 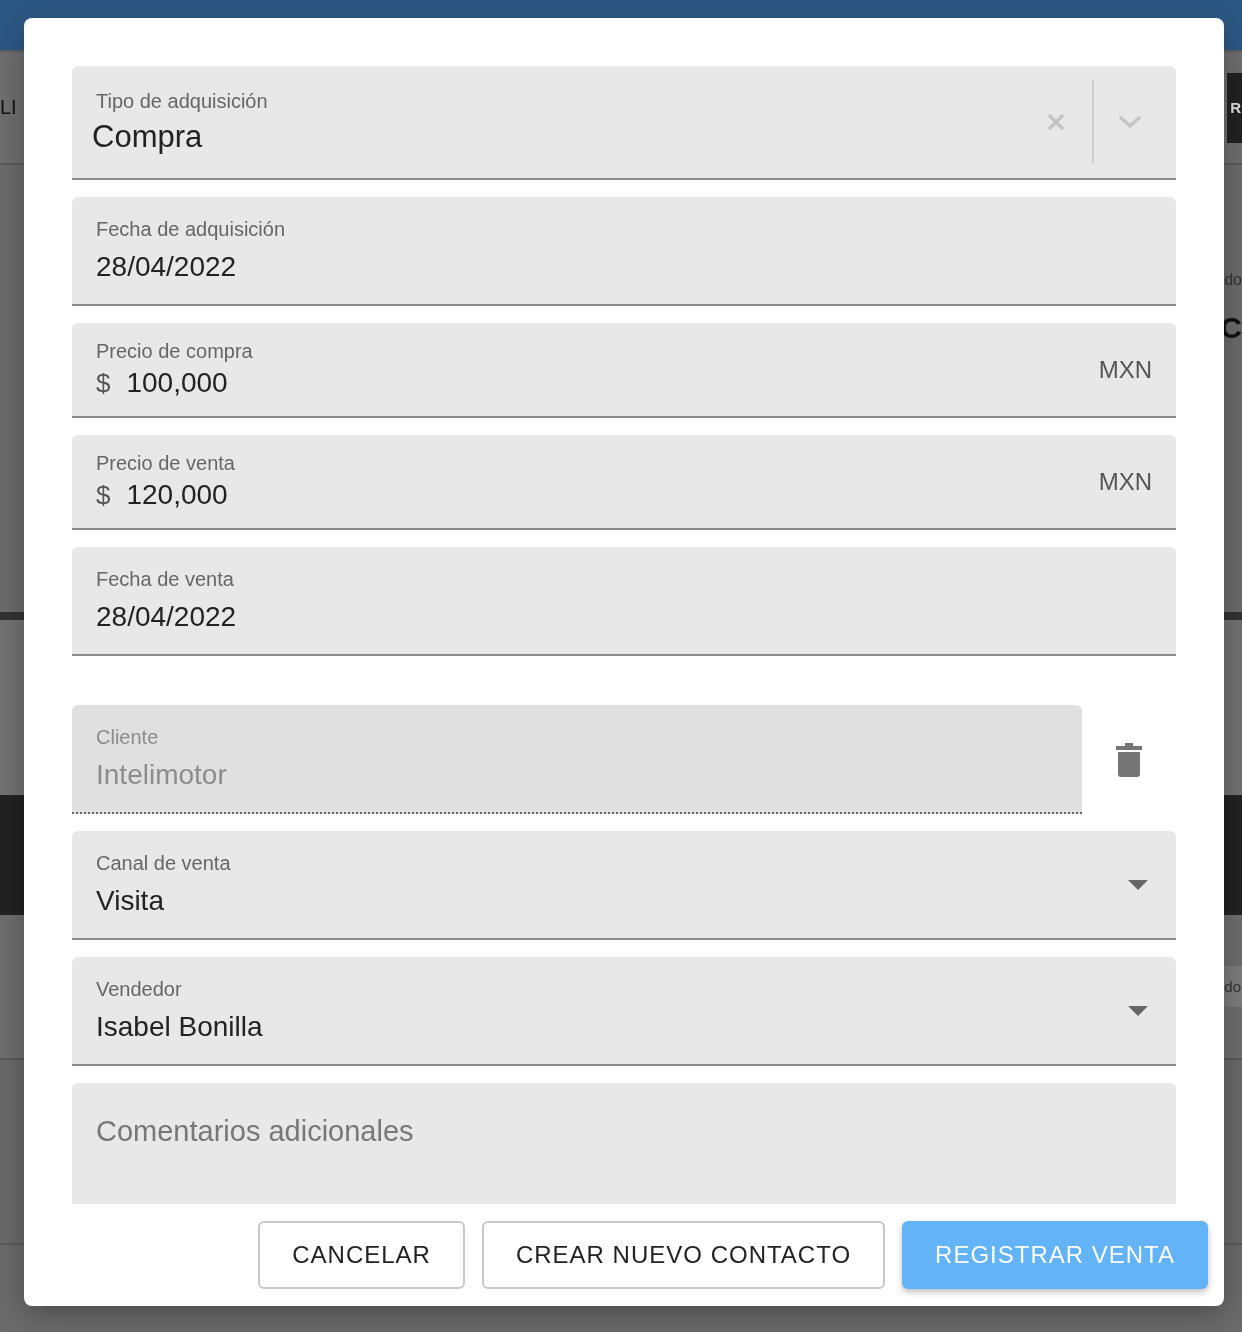 I want to click on date-field: Fecha de adquisición 28/04/2022, so click(x=624, y=251).